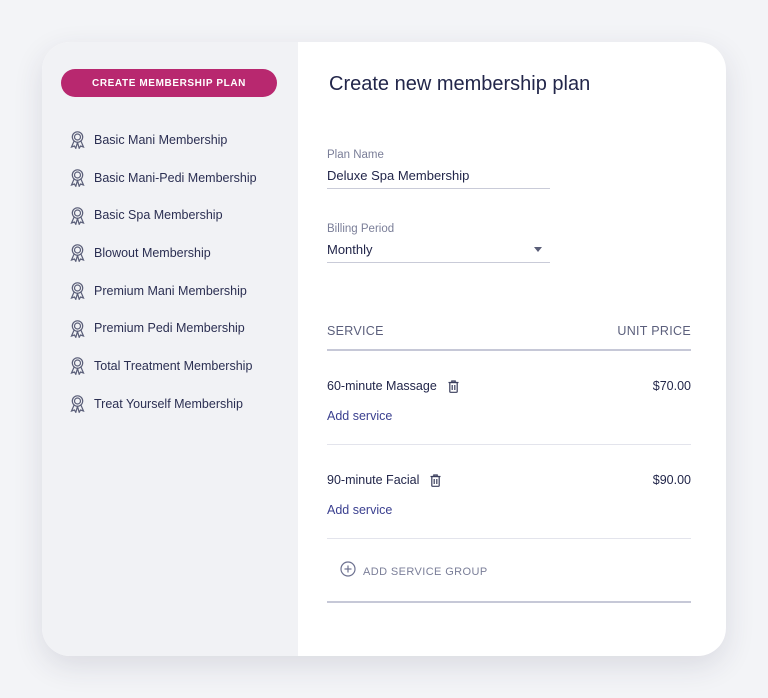 Image resolution: width=768 pixels, height=698 pixels. Describe the element at coordinates (355, 155) in the screenshot. I see `plan-name-label: Plan Name` at that location.